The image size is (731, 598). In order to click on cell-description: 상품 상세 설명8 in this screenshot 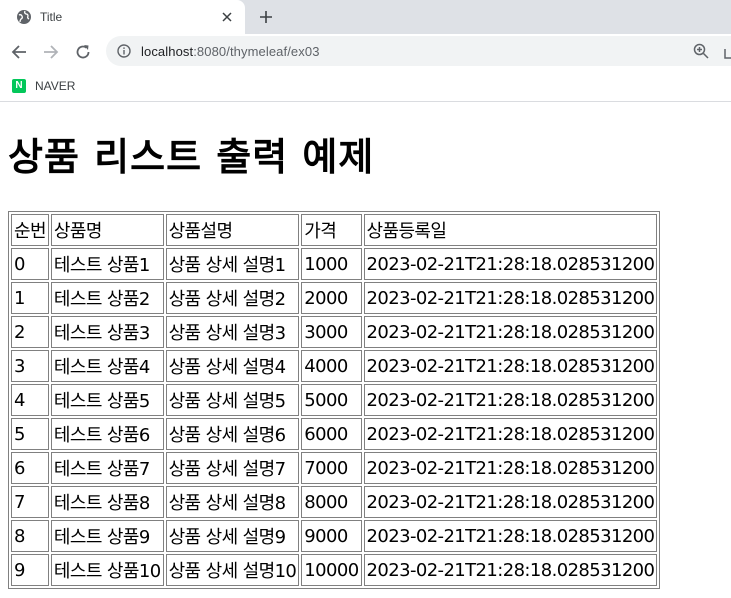, I will do `click(232, 502)`.